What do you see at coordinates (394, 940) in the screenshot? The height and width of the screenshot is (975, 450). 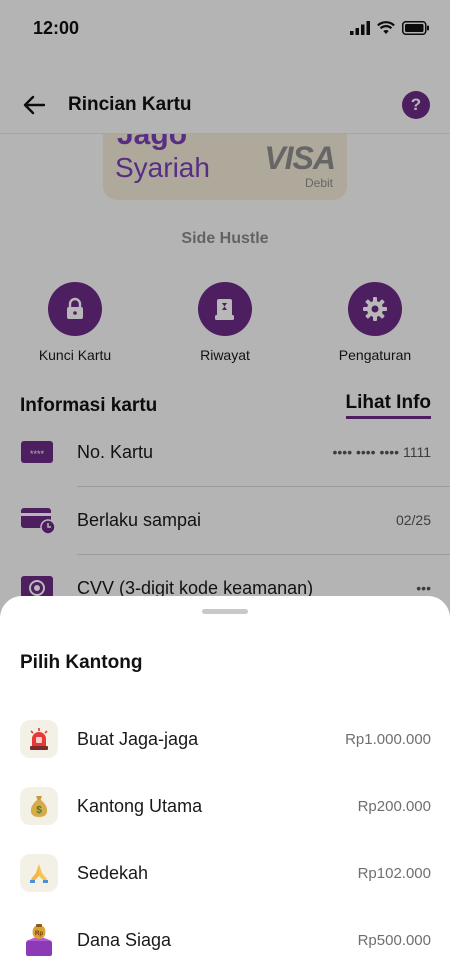 I see `pocket-amount: Rp500.000` at bounding box center [394, 940].